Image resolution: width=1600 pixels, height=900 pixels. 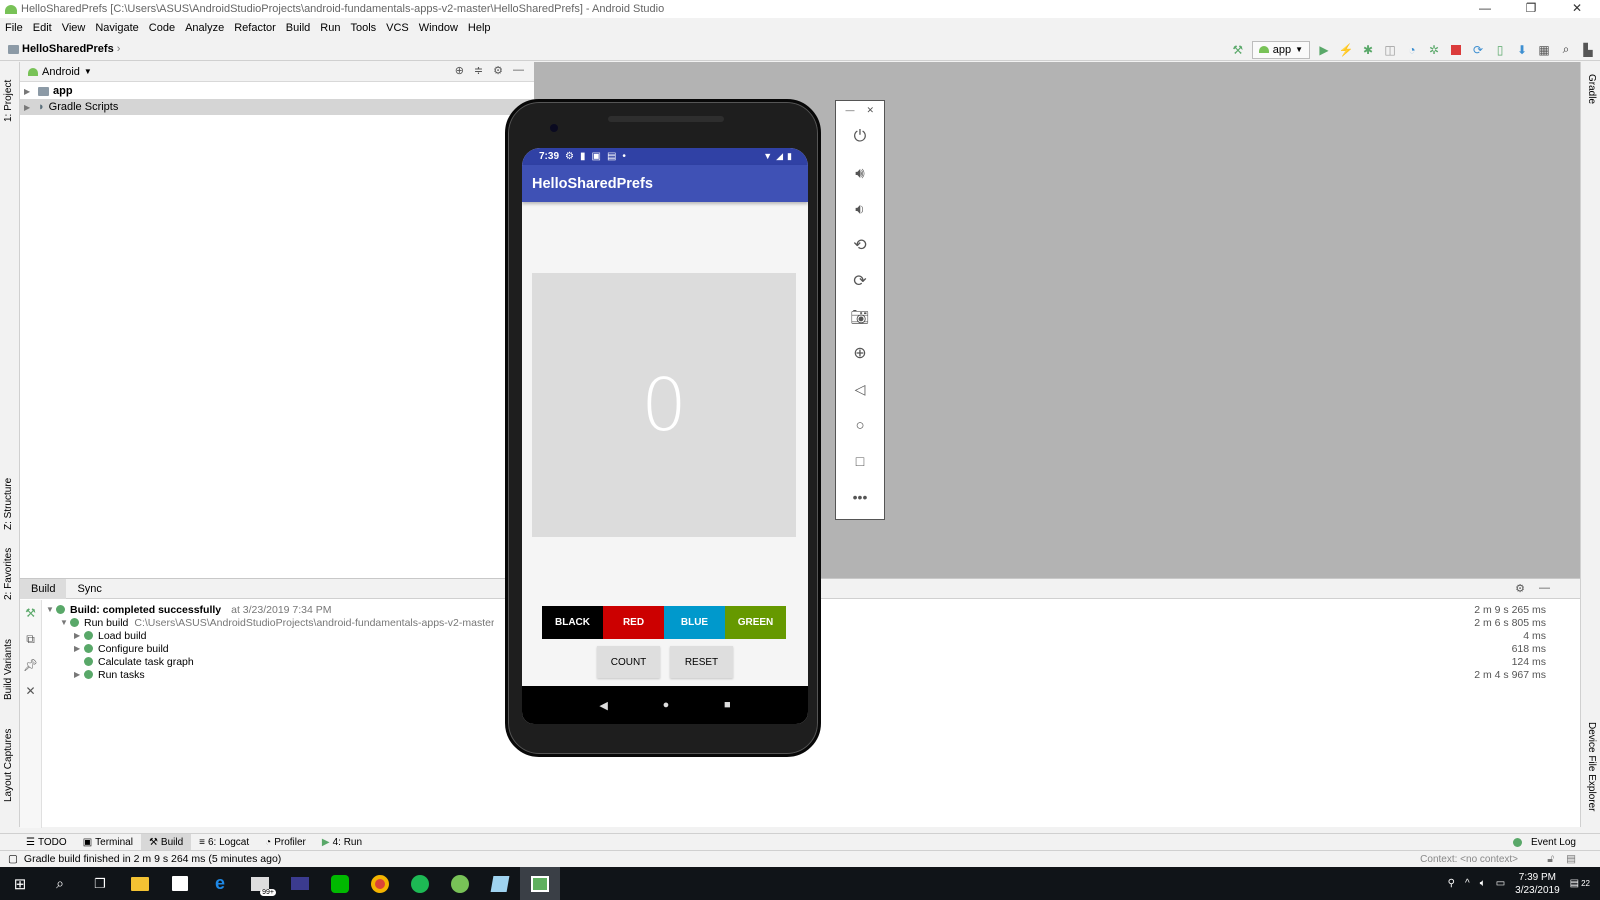 I want to click on android-icon-toolbar: ▙, so click(x=1588, y=50).